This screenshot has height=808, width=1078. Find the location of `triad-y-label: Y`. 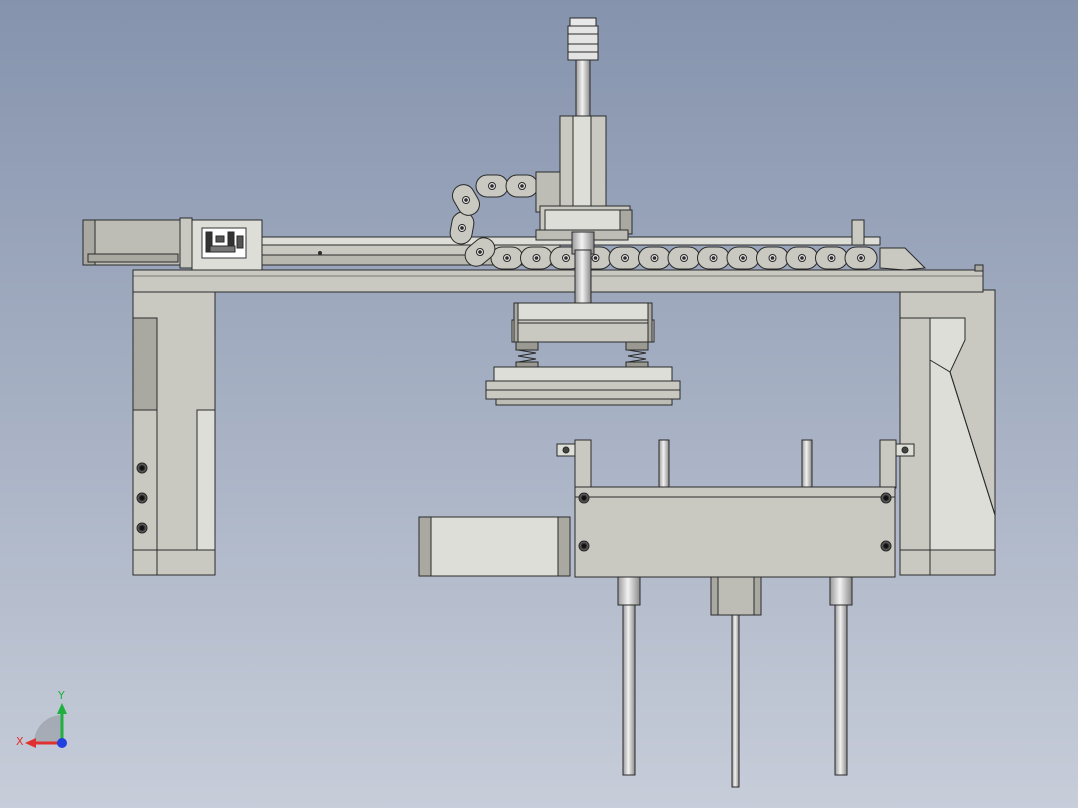

triad-y-label: Y is located at coordinates (61, 695).